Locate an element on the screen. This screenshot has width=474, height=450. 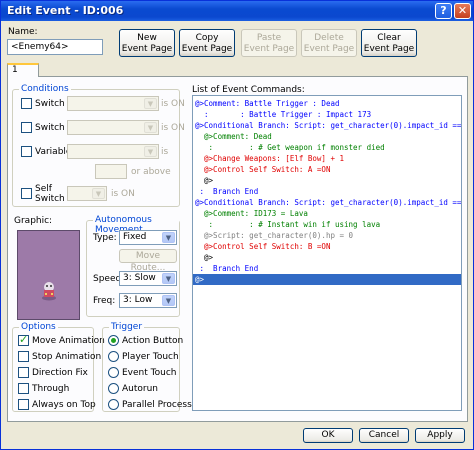
autorun-radio is located at coordinates (113, 388).